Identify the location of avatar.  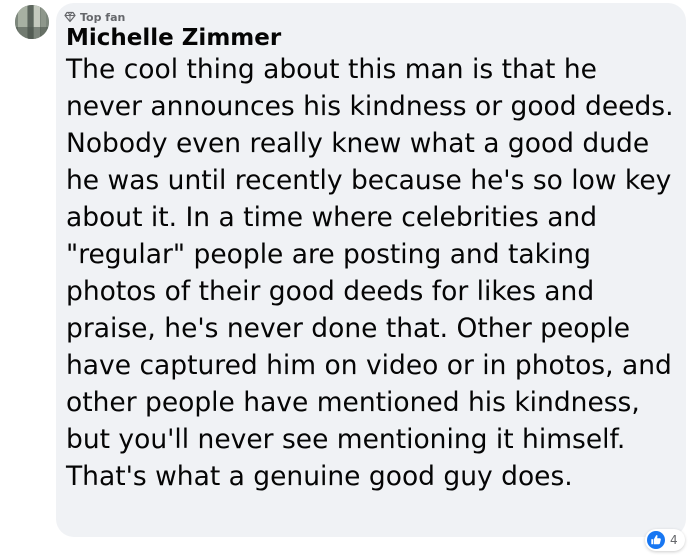
(32, 22).